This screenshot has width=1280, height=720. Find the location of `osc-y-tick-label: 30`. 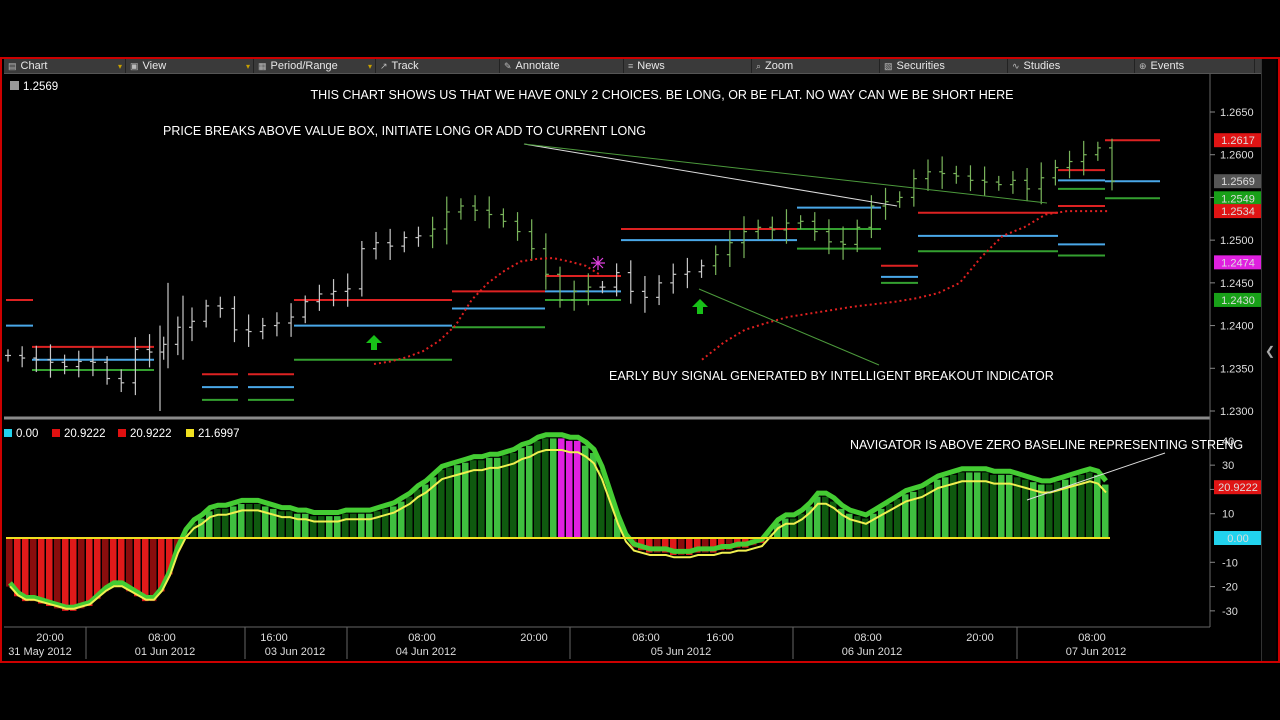

osc-y-tick-label: 30 is located at coordinates (1228, 466).